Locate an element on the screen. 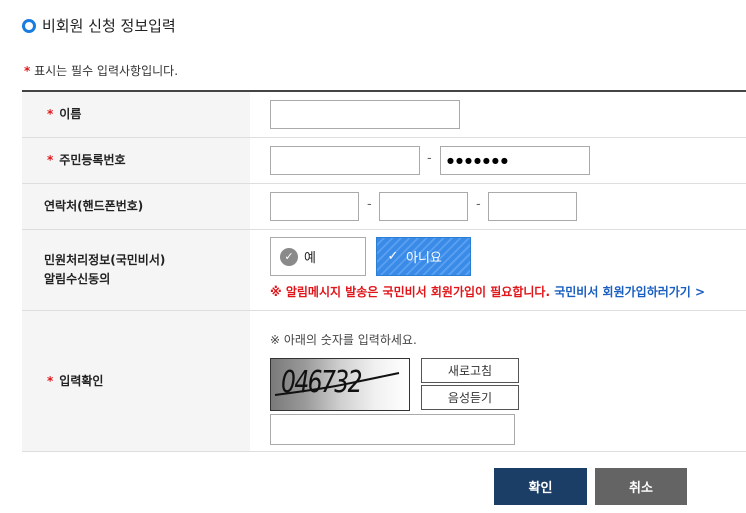 The height and width of the screenshot is (513, 746). consent-label: 민원처리정보(국민비서) 알림수신동의 is located at coordinates (136, 270).